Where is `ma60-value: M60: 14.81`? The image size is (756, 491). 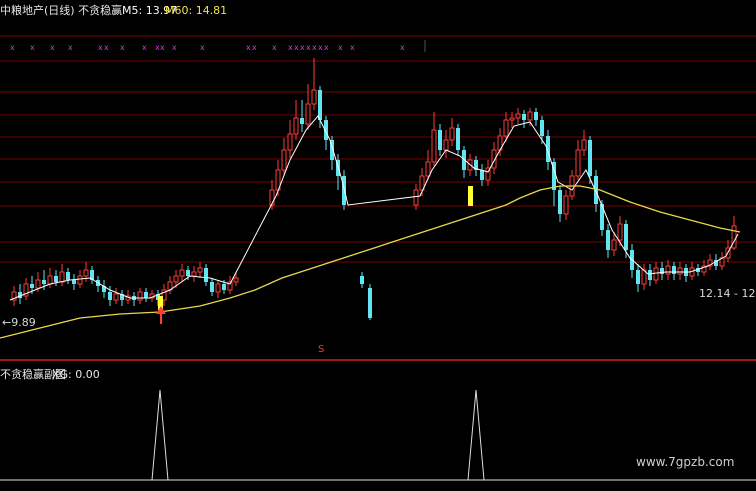 ma60-value: M60: 14.81 is located at coordinates (196, 10).